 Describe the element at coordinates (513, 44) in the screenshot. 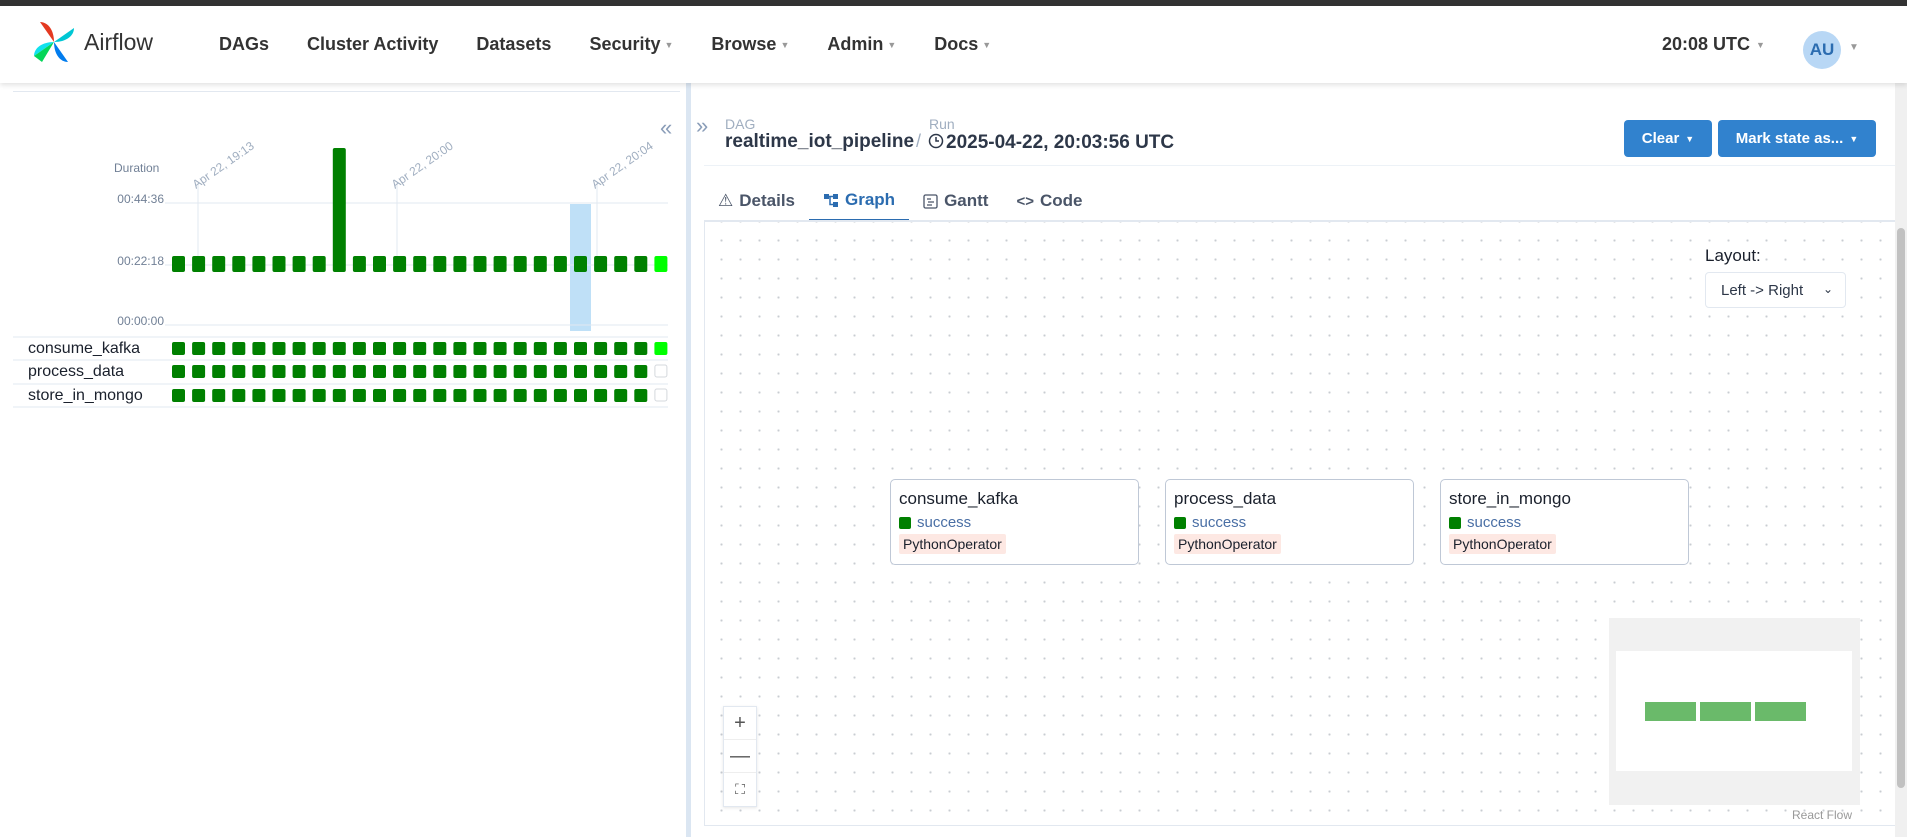

I see `nav-item-datasets: Datasets` at that location.